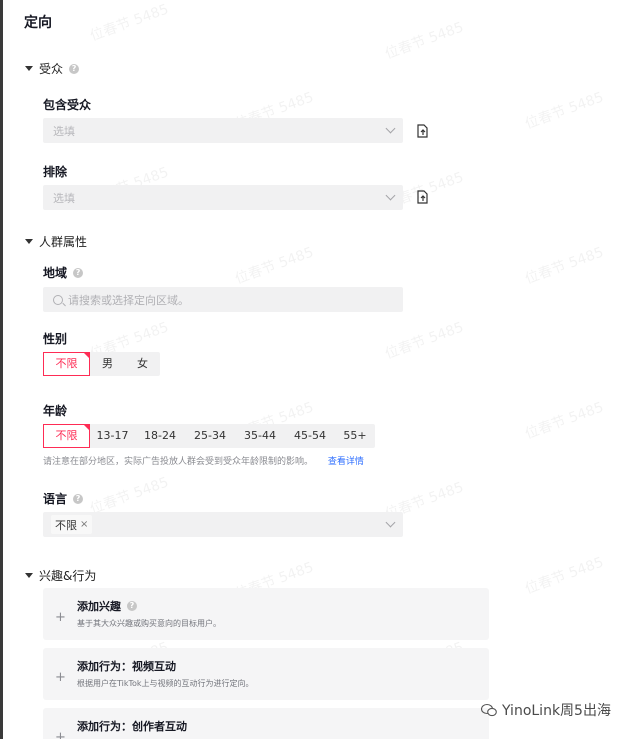  Describe the element at coordinates (160, 436) in the screenshot. I see `age-option-18-24: 18-24` at that location.